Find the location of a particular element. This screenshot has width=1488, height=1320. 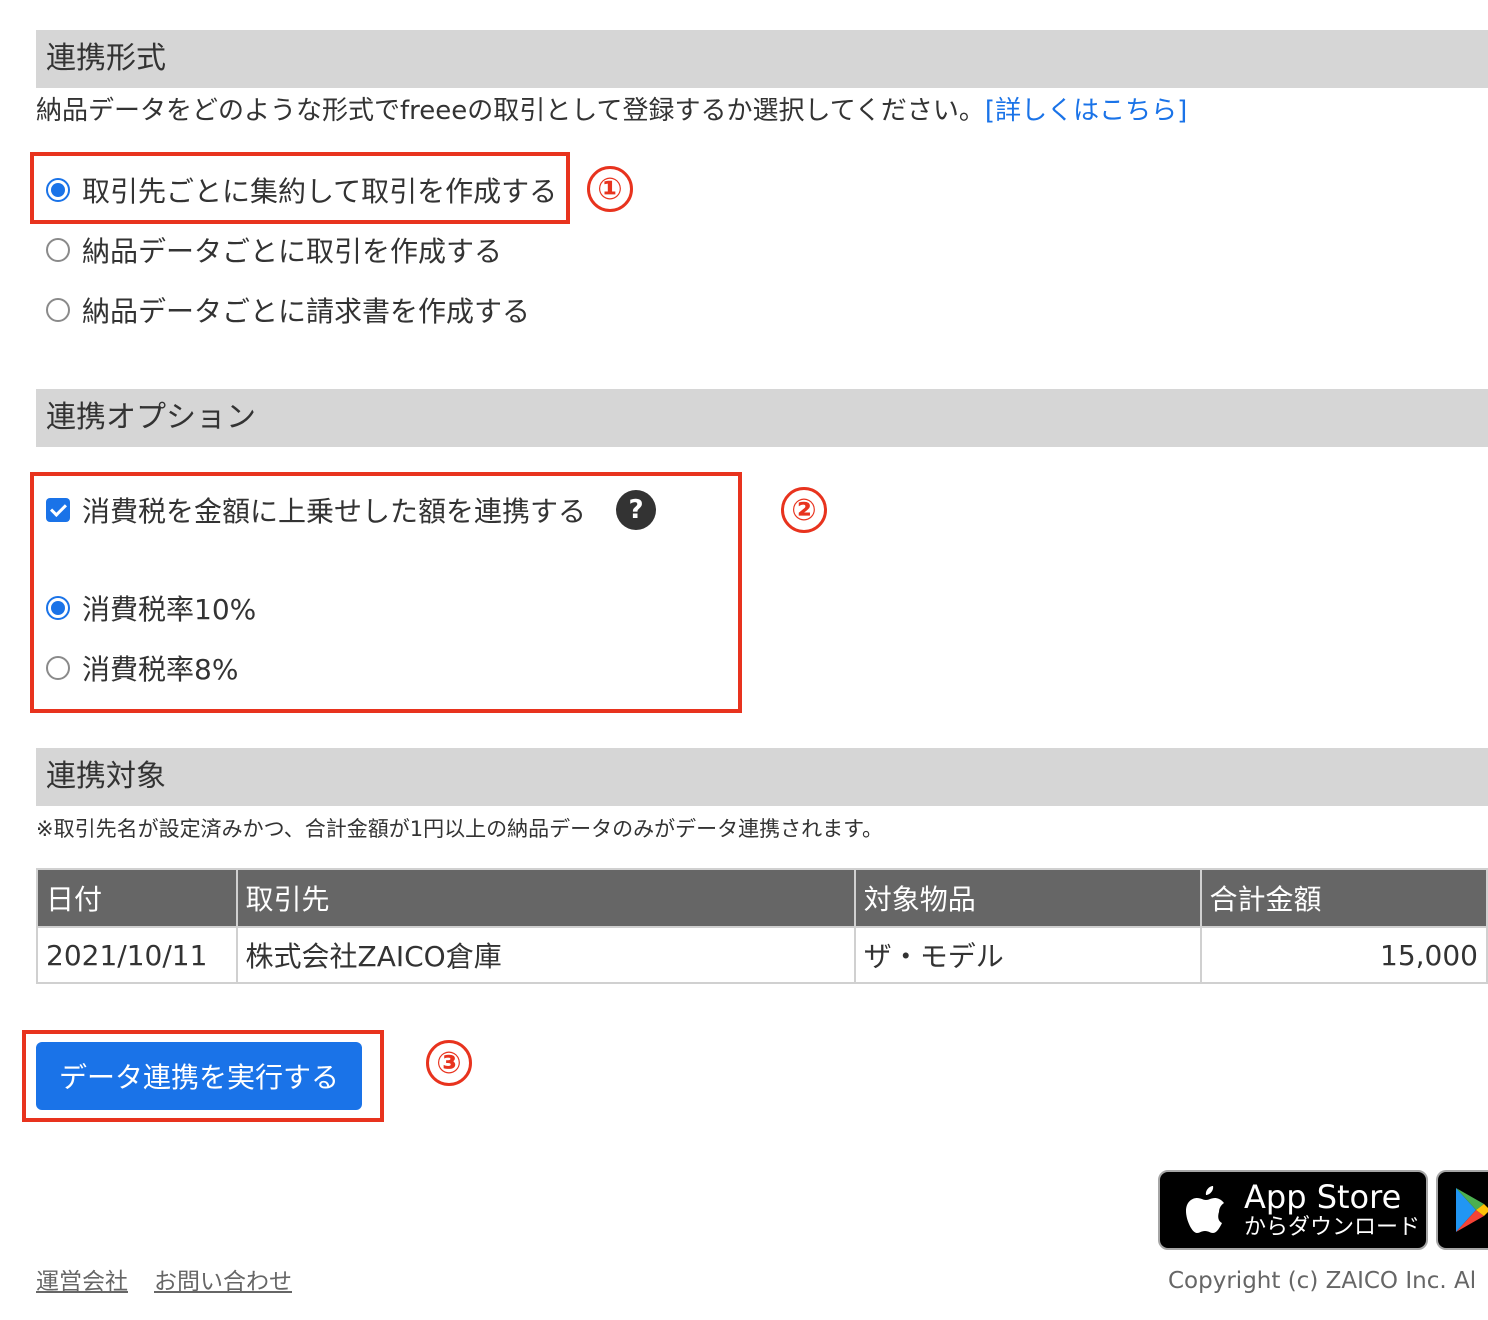

app-store-text: App Store からダウンロード is located at coordinates (1332, 1210).